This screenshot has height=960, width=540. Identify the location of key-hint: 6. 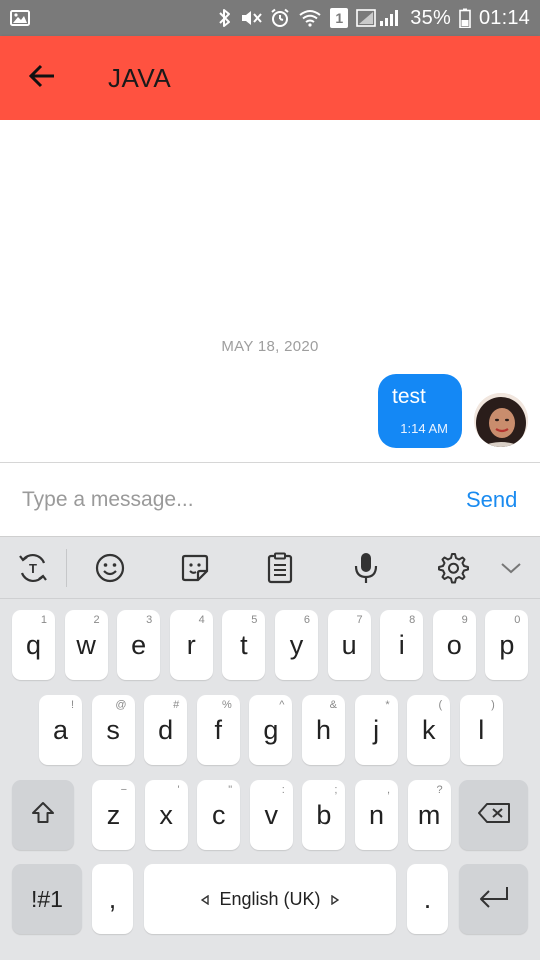
(306, 620).